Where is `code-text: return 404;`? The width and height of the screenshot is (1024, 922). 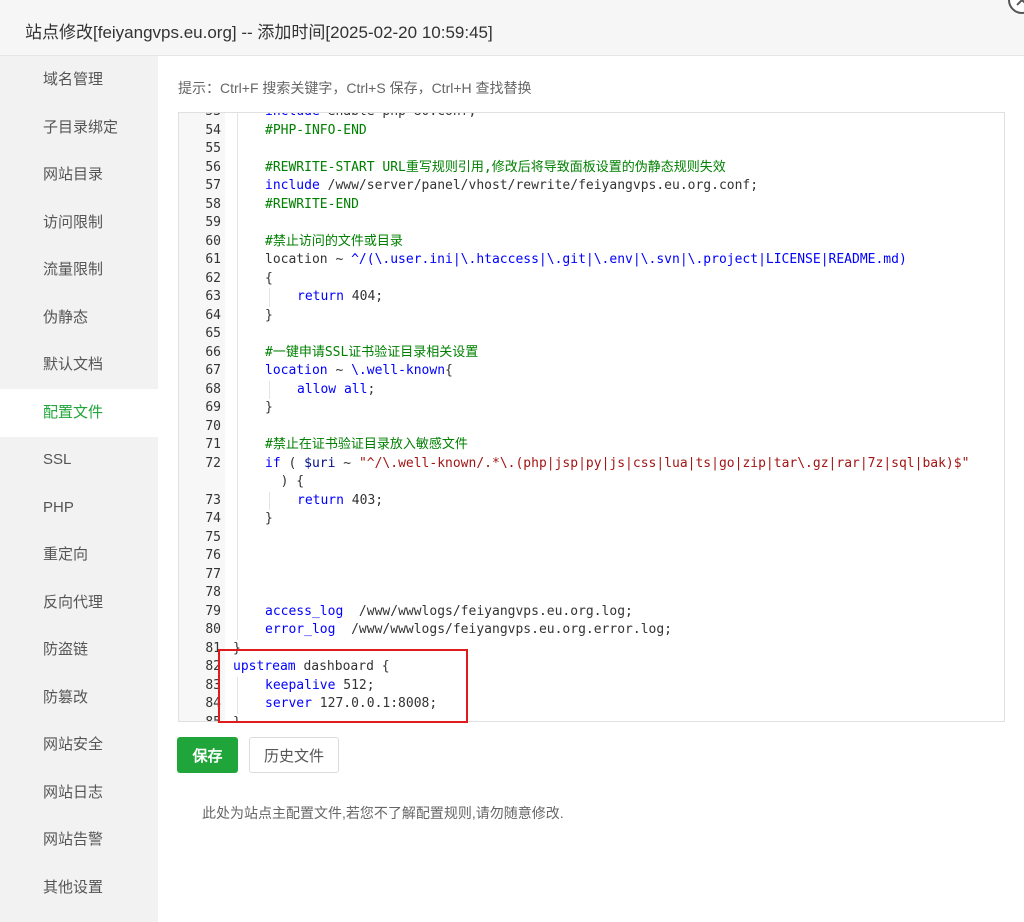
code-text: return 404; is located at coordinates (340, 297).